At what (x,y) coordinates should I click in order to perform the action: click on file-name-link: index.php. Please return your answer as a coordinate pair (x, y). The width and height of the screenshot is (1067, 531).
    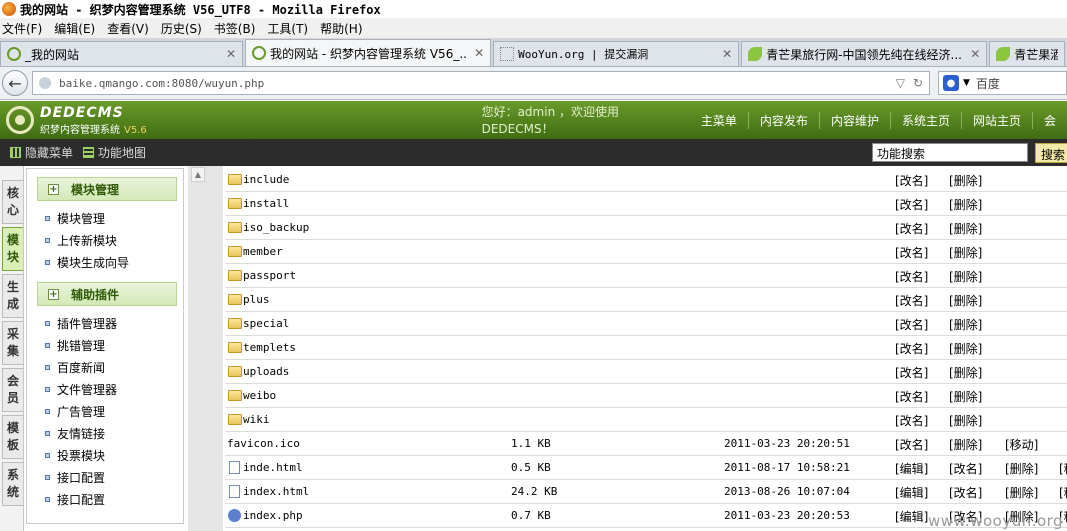
    Looking at the image, I should click on (273, 515).